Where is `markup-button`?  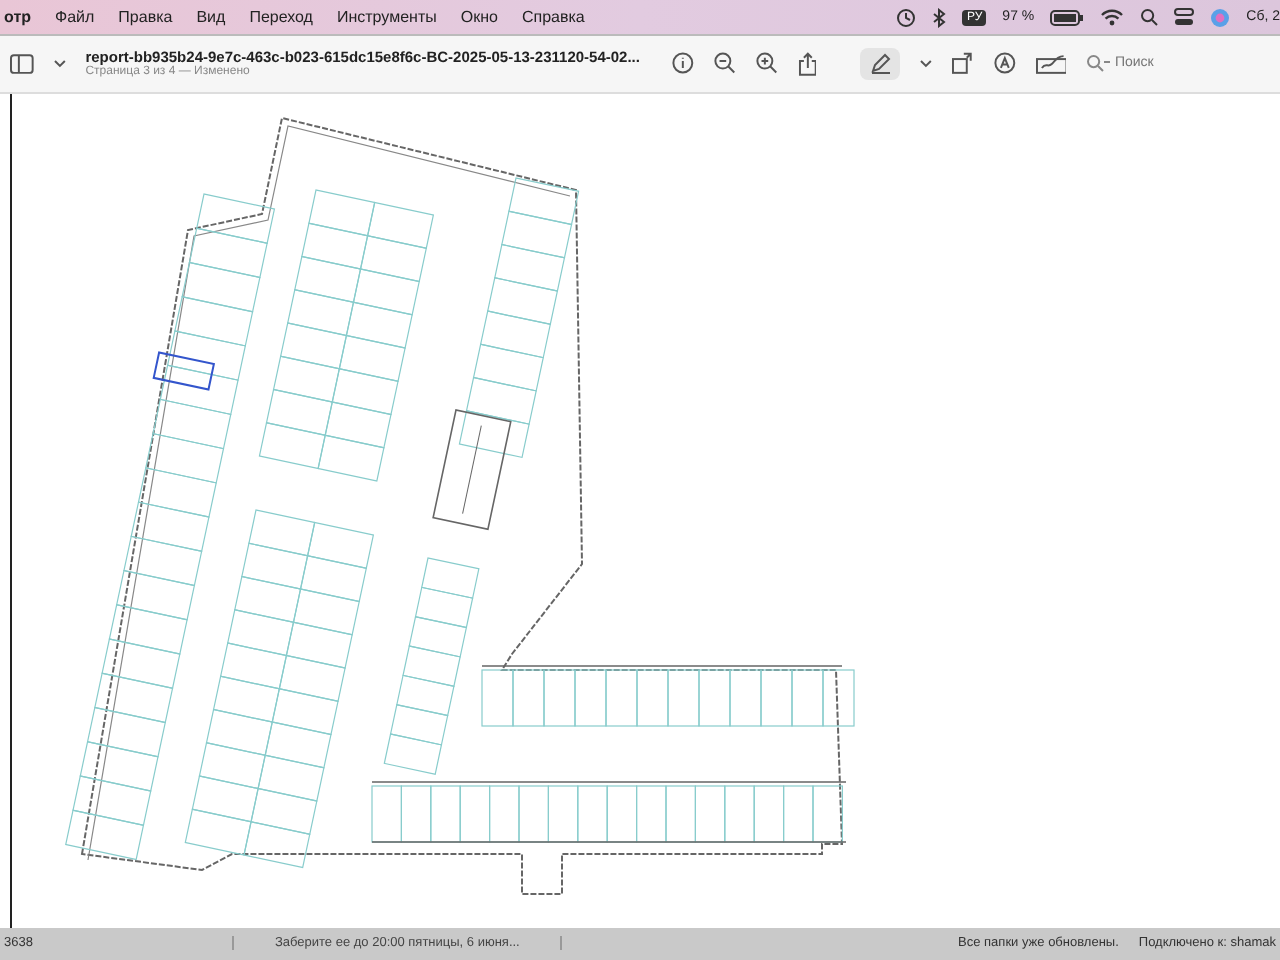 markup-button is located at coordinates (880, 63).